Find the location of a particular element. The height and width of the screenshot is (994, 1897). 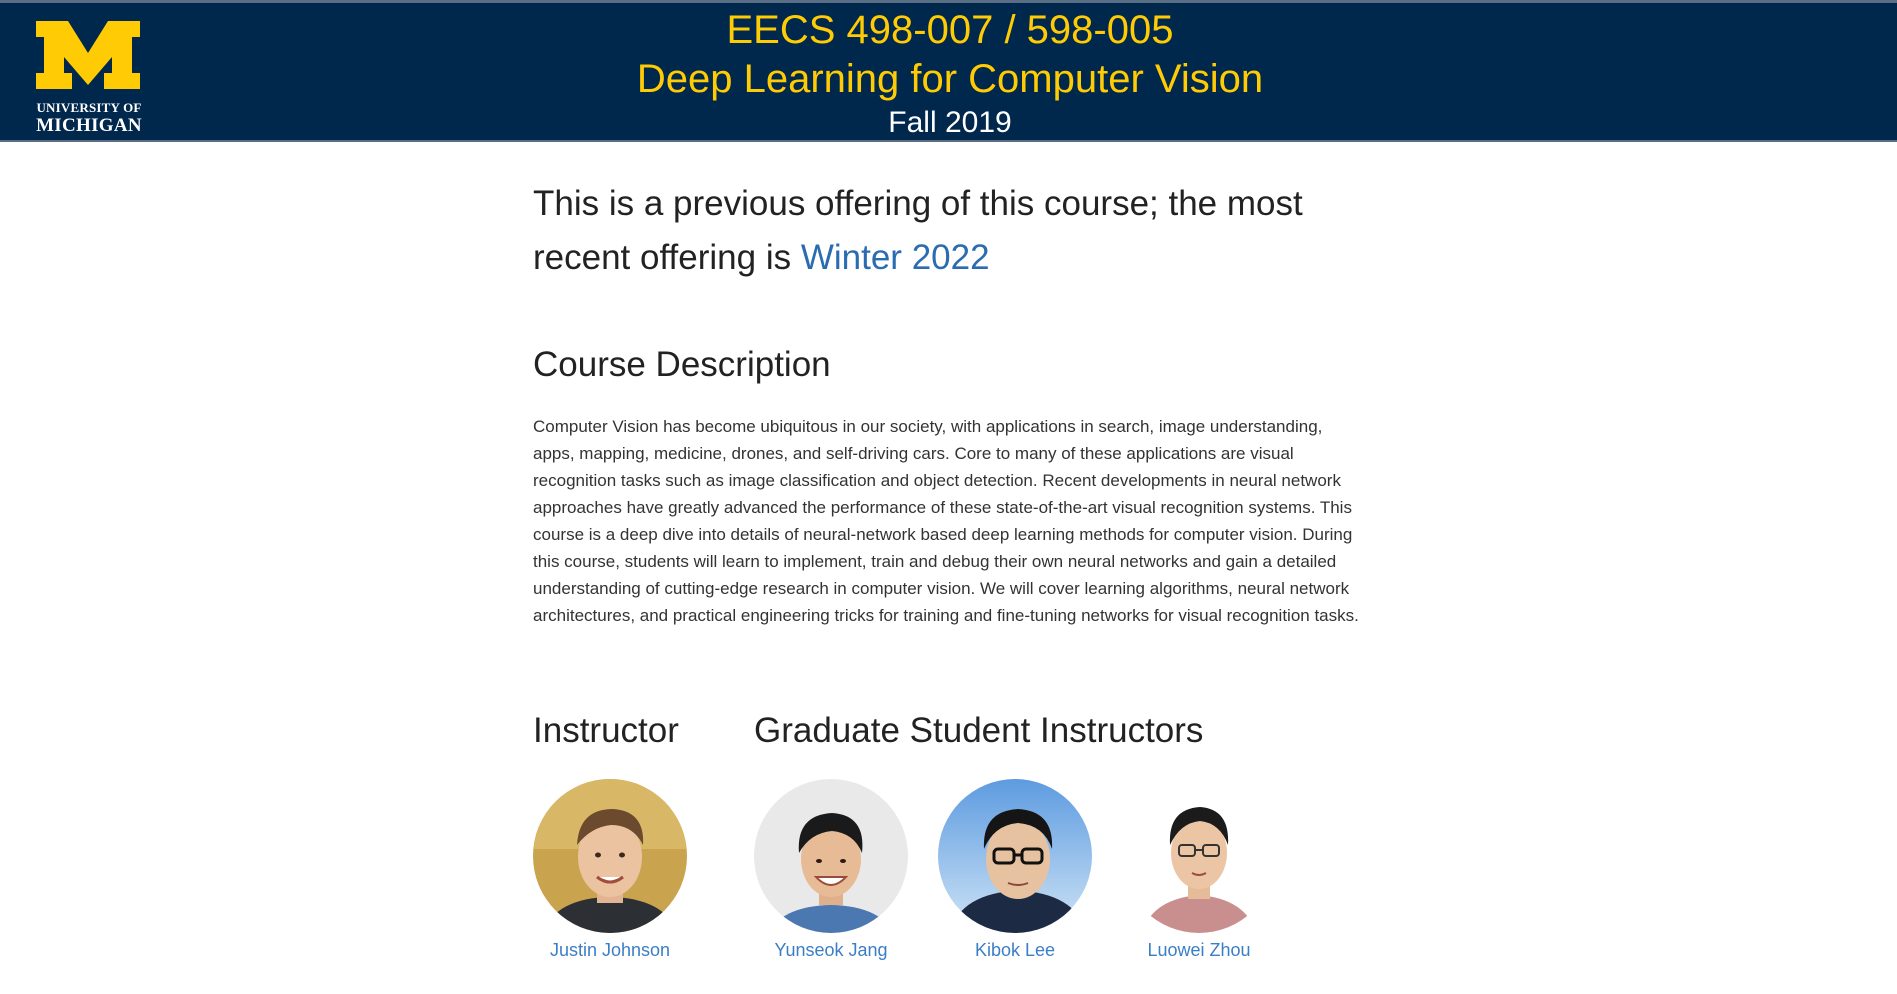

gsi-heading: Graduate Student Instructors is located at coordinates (979, 730).